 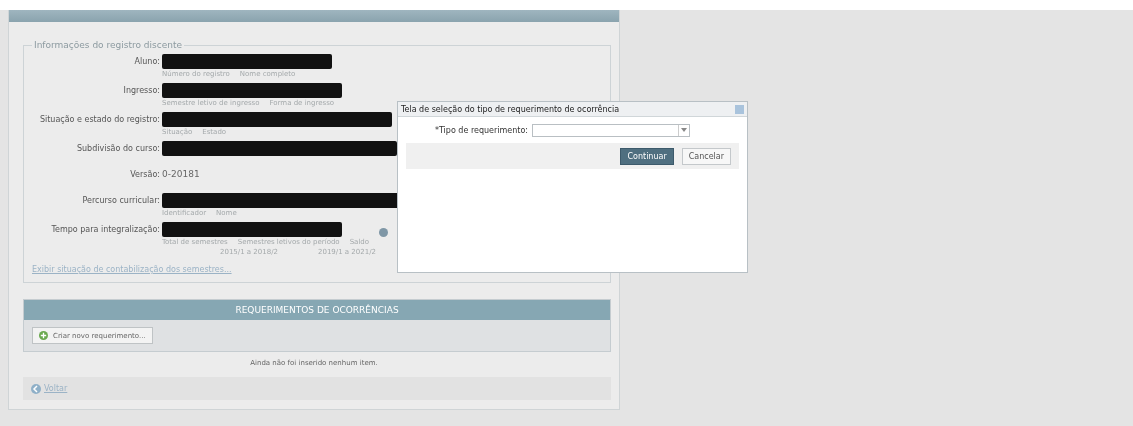 I want to click on field-label: Versão:, so click(x=145, y=174).